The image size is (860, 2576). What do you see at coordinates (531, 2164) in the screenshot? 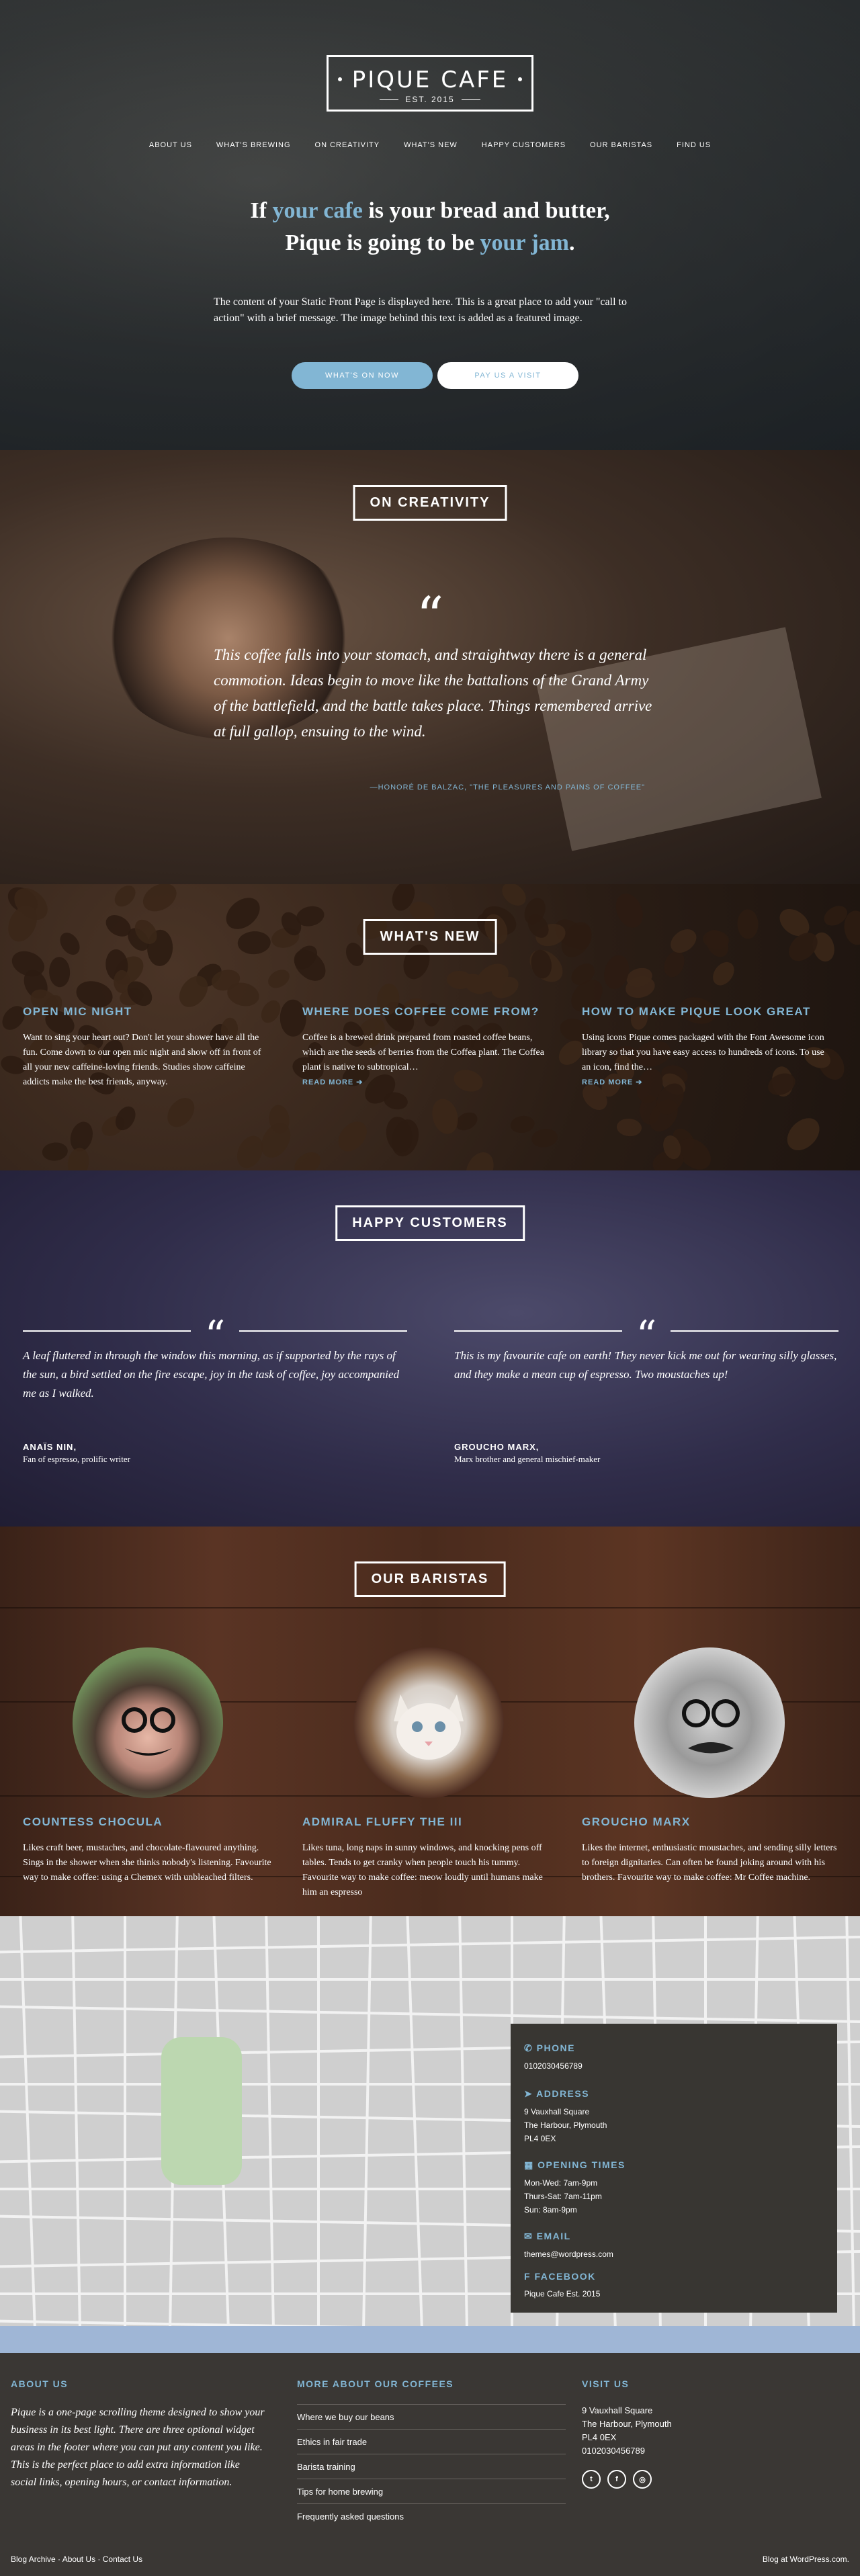
I see `calendar-icon: ▦` at bounding box center [531, 2164].